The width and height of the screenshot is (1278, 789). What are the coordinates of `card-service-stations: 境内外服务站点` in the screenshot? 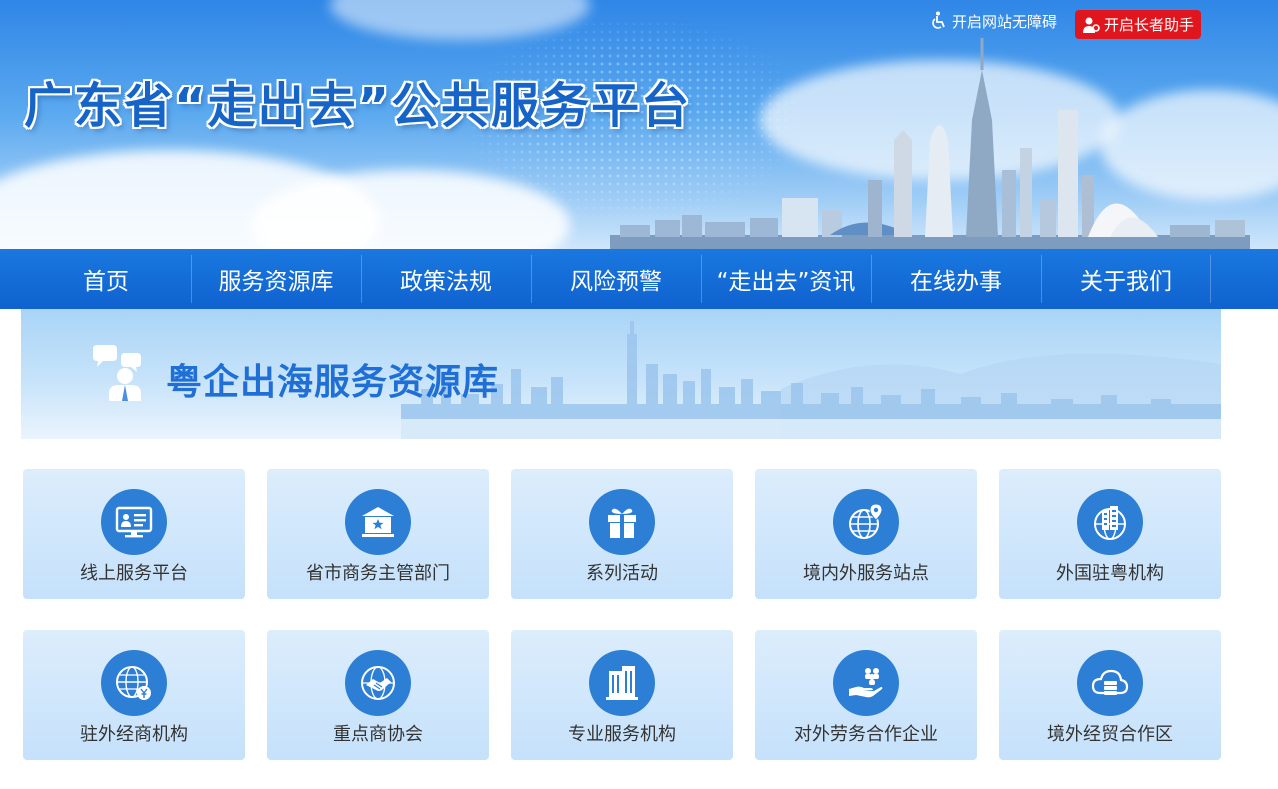 It's located at (866, 534).